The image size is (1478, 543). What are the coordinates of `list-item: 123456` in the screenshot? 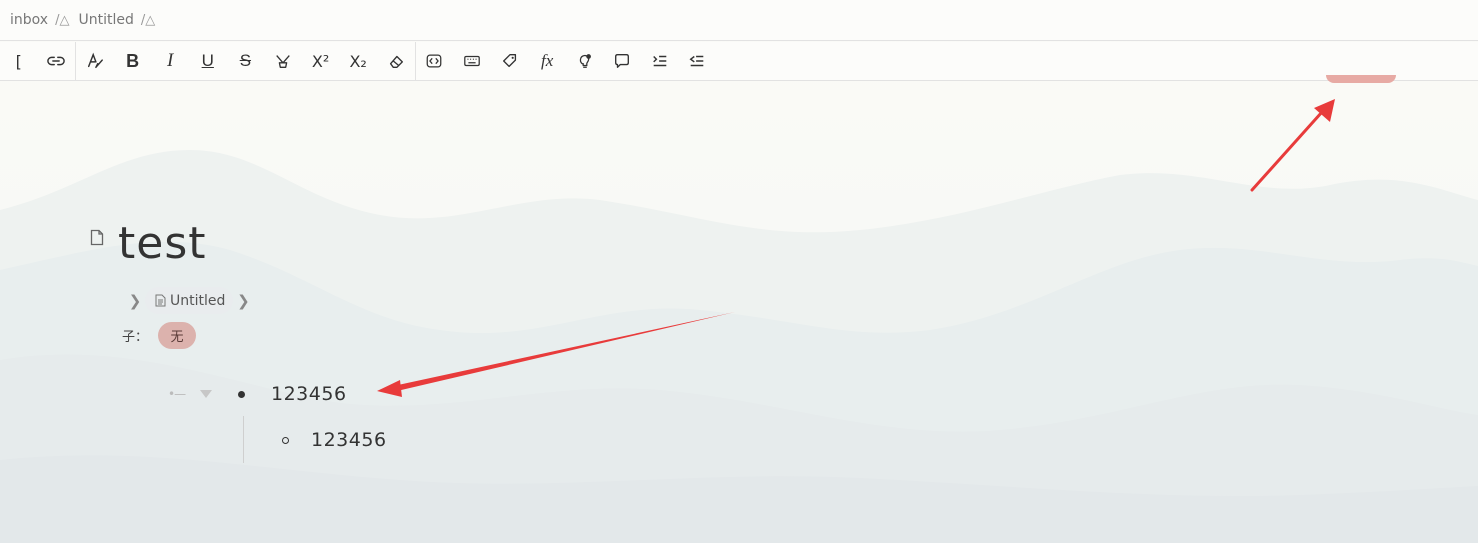 It's located at (334, 440).